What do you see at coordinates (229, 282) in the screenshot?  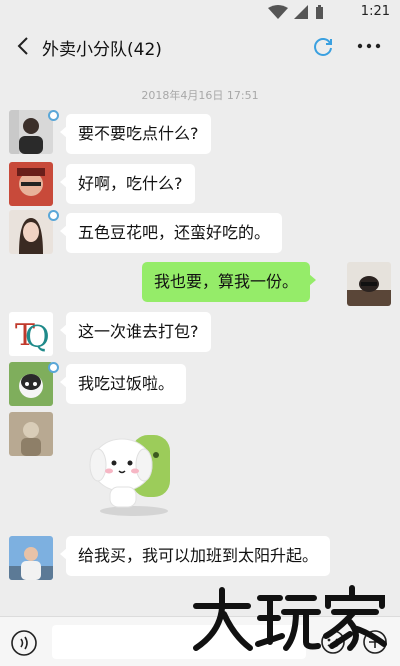 I see `message-bubble-outgoing: 我也要，算我一份。` at bounding box center [229, 282].